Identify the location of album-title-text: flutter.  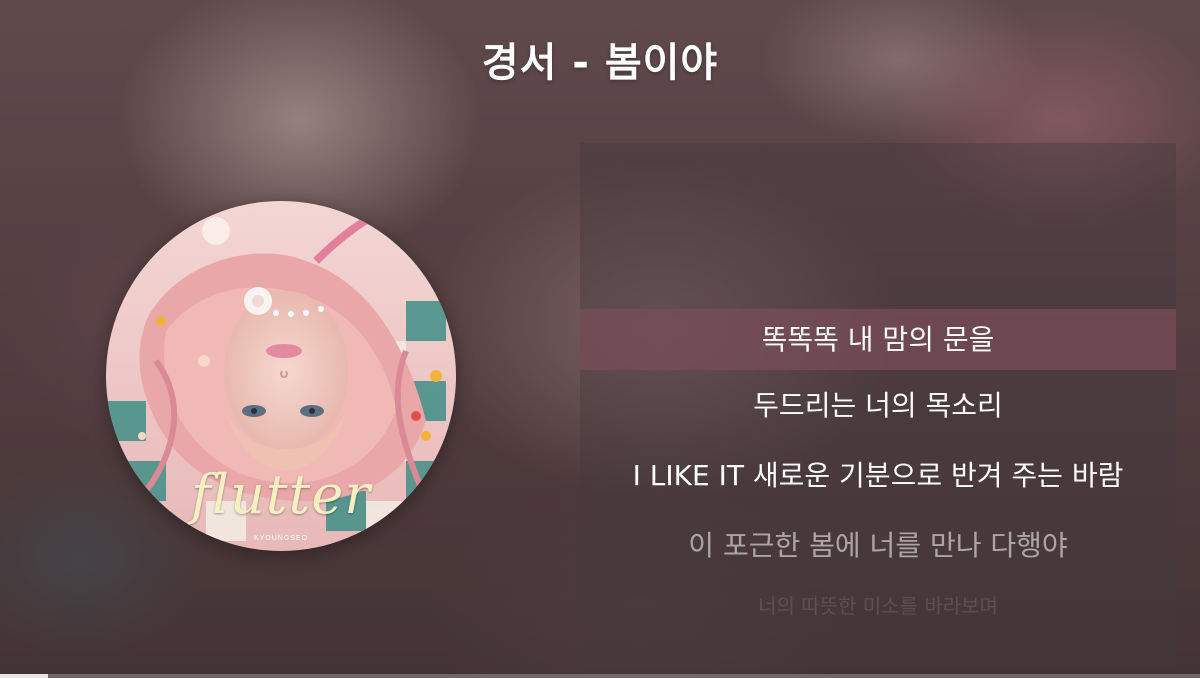
(281, 494).